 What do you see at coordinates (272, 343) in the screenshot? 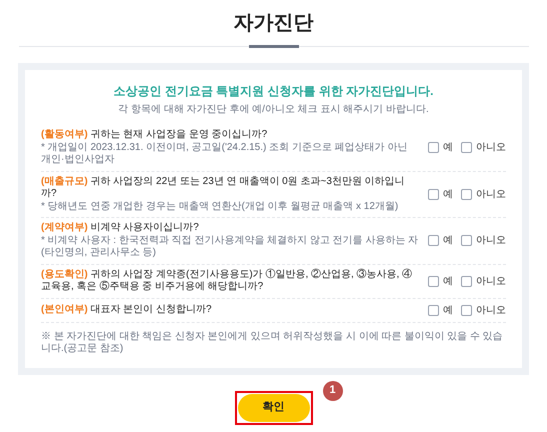
I see `disclaimer: ※ 본 자가진단에 대한 책임은 신청자 본인에게 있으며 허위작성했을 시 이에 따른 불이익이 있을 수 있습니다.(공고문 참조)` at bounding box center [272, 343].